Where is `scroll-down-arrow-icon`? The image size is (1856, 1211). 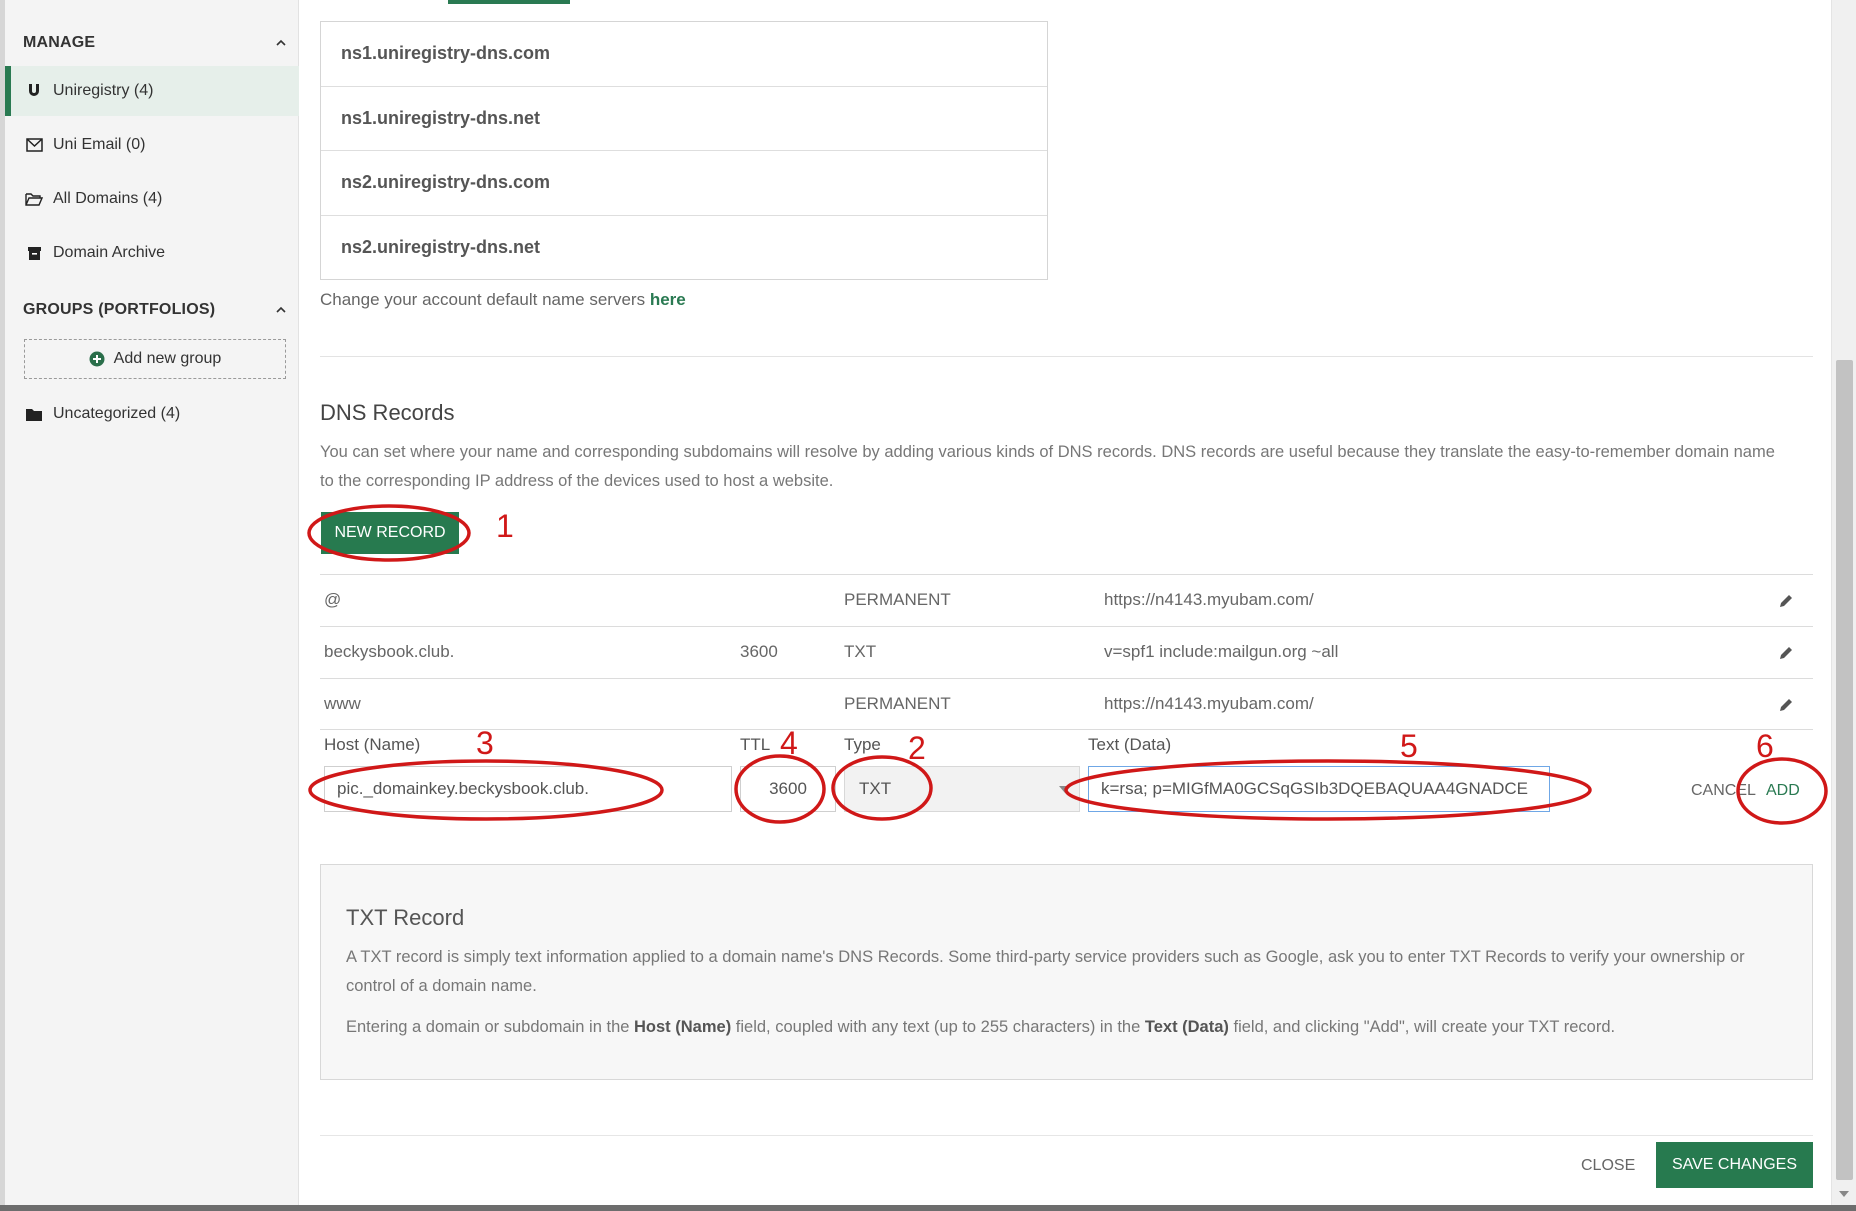 scroll-down-arrow-icon is located at coordinates (1844, 1194).